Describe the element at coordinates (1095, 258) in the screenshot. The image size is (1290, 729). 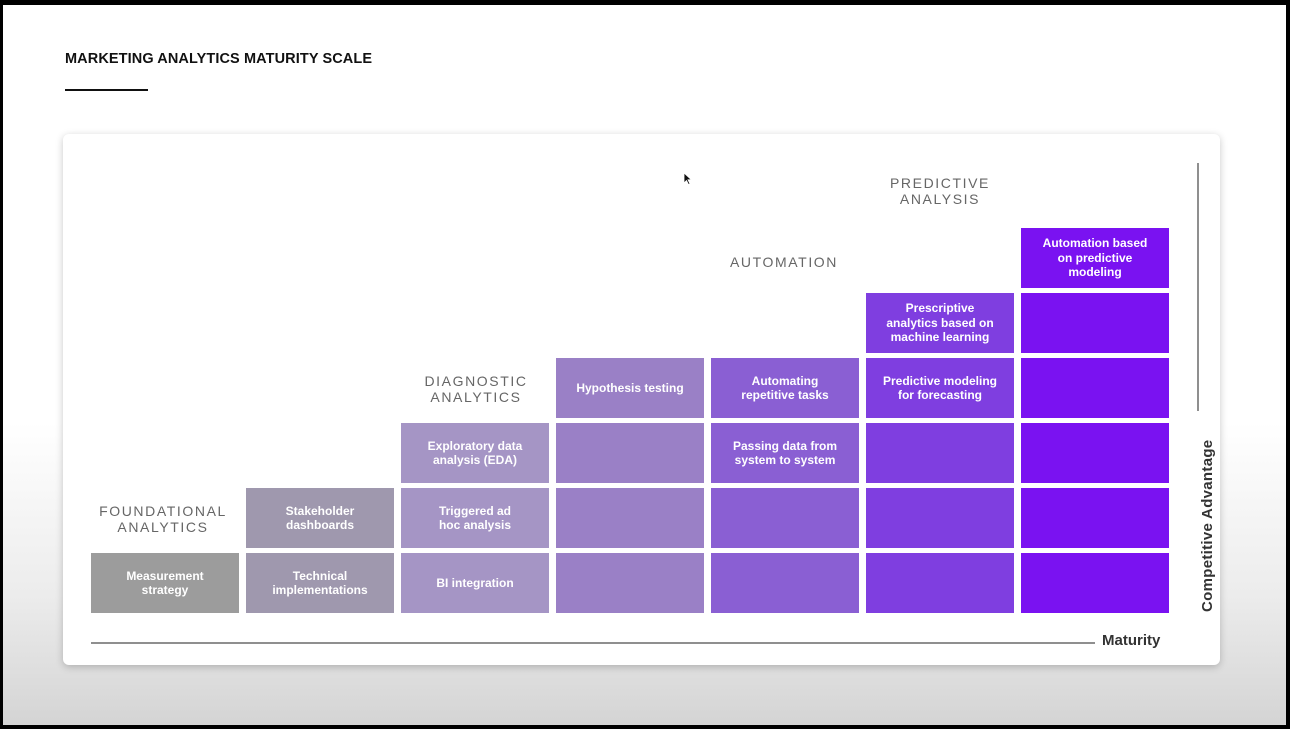
I see `maturity-cell: Automation based on predictive modeling` at that location.